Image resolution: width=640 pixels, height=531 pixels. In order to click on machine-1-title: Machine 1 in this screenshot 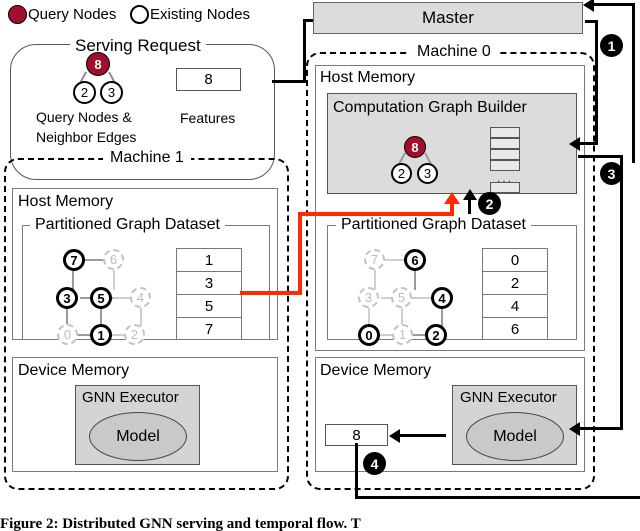, I will do `click(147, 158)`.